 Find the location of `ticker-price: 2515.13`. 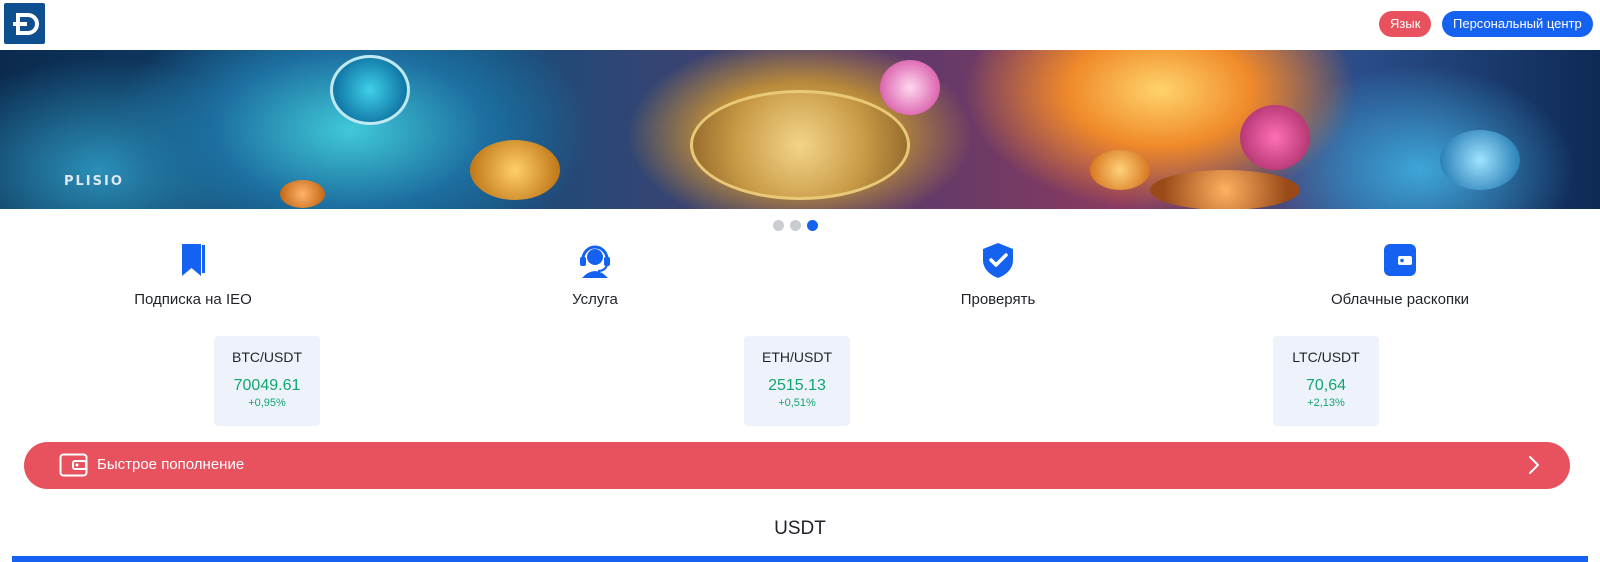

ticker-price: 2515.13 is located at coordinates (797, 385).